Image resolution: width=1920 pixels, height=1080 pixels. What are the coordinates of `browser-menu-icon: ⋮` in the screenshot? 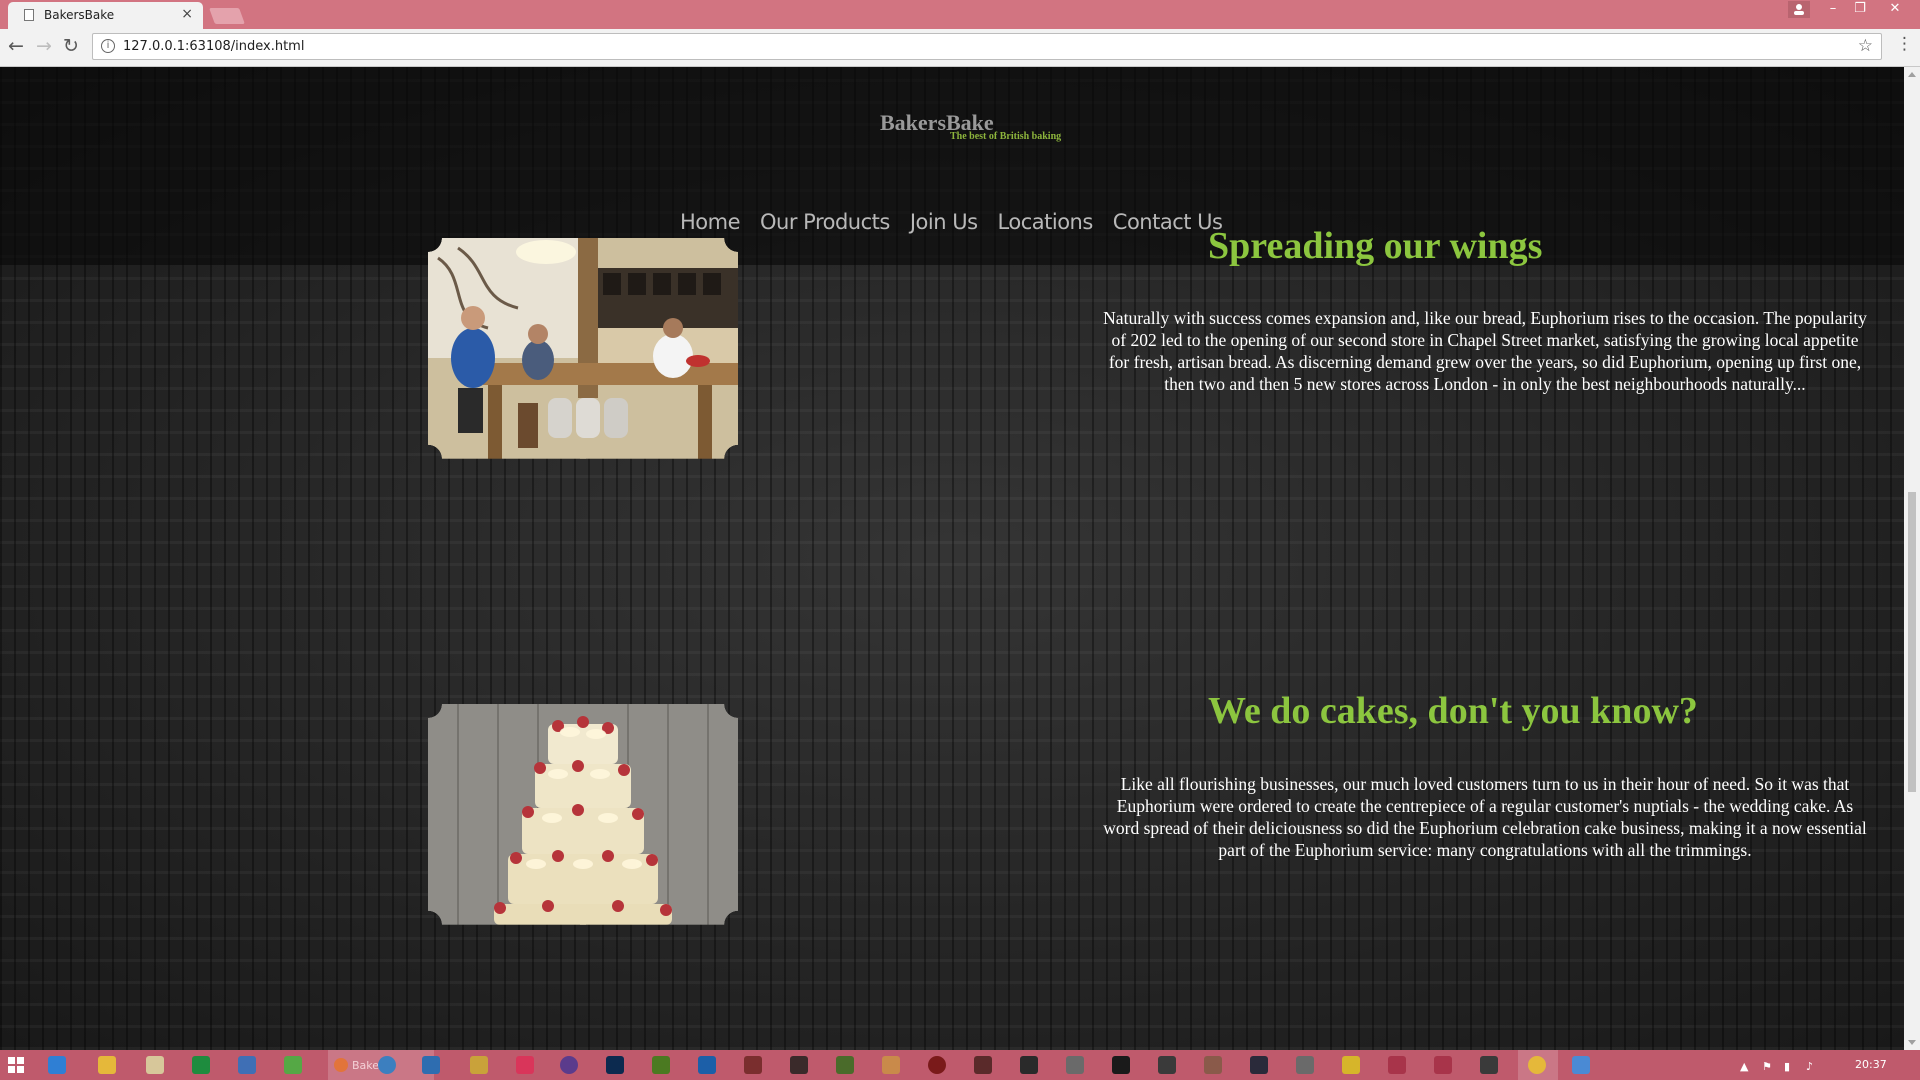 It's located at (1904, 44).